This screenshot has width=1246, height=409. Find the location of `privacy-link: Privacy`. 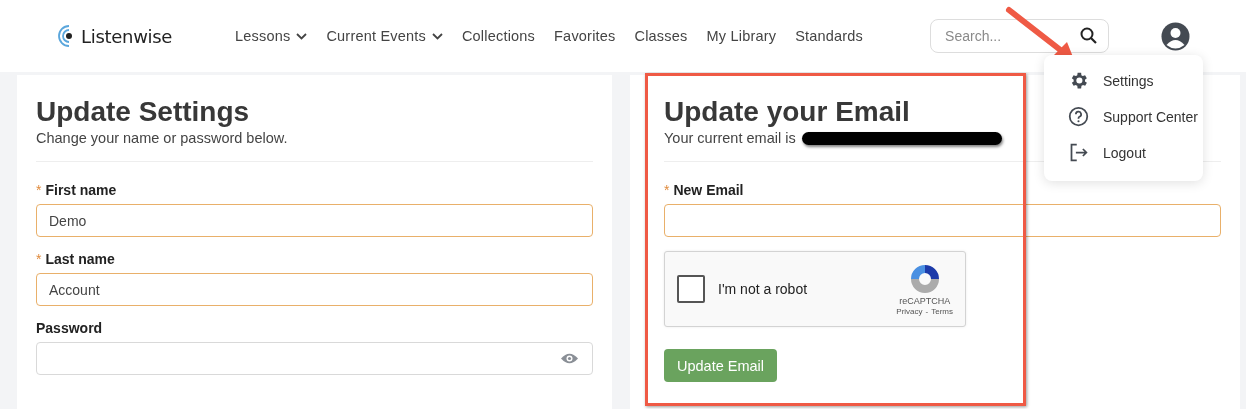

privacy-link: Privacy is located at coordinates (909, 311).